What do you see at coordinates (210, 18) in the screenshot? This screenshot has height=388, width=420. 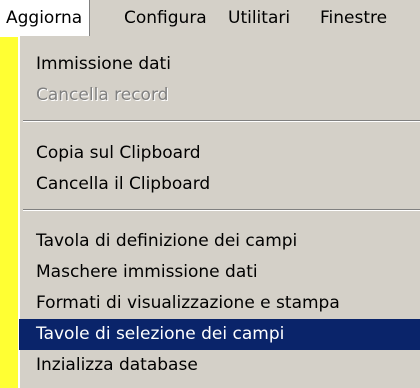 I see `menu-bar: Aggiorna Configura Utilitari Finestre` at bounding box center [210, 18].